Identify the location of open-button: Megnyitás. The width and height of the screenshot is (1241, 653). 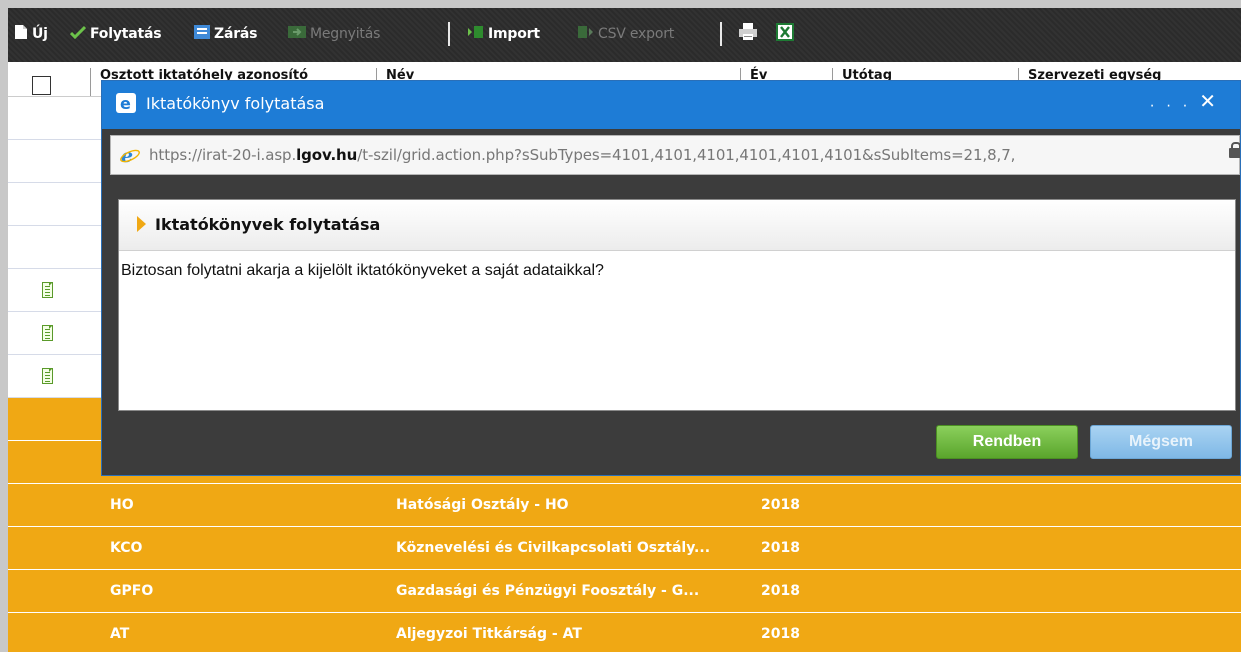
(334, 34).